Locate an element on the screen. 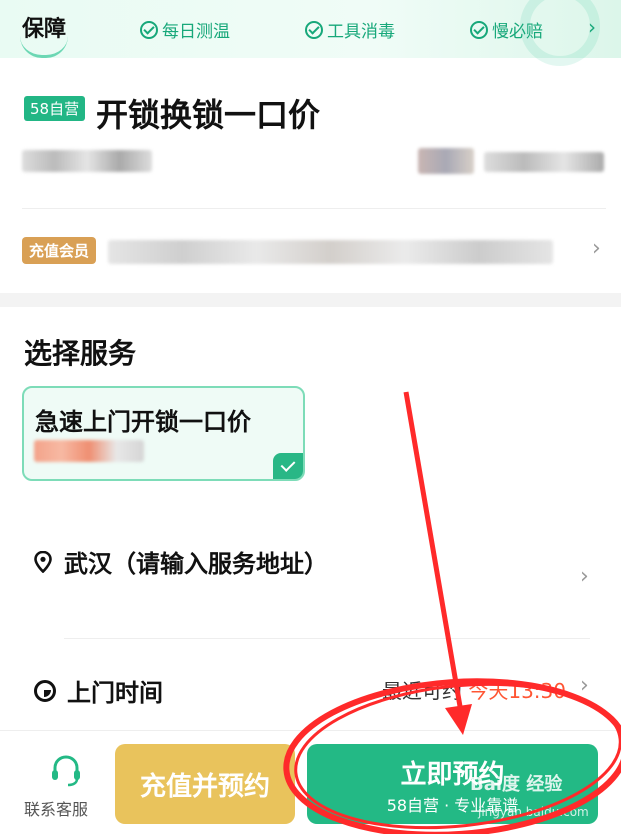 The width and height of the screenshot is (621, 834). annotation-arrow is located at coordinates (434, 555).